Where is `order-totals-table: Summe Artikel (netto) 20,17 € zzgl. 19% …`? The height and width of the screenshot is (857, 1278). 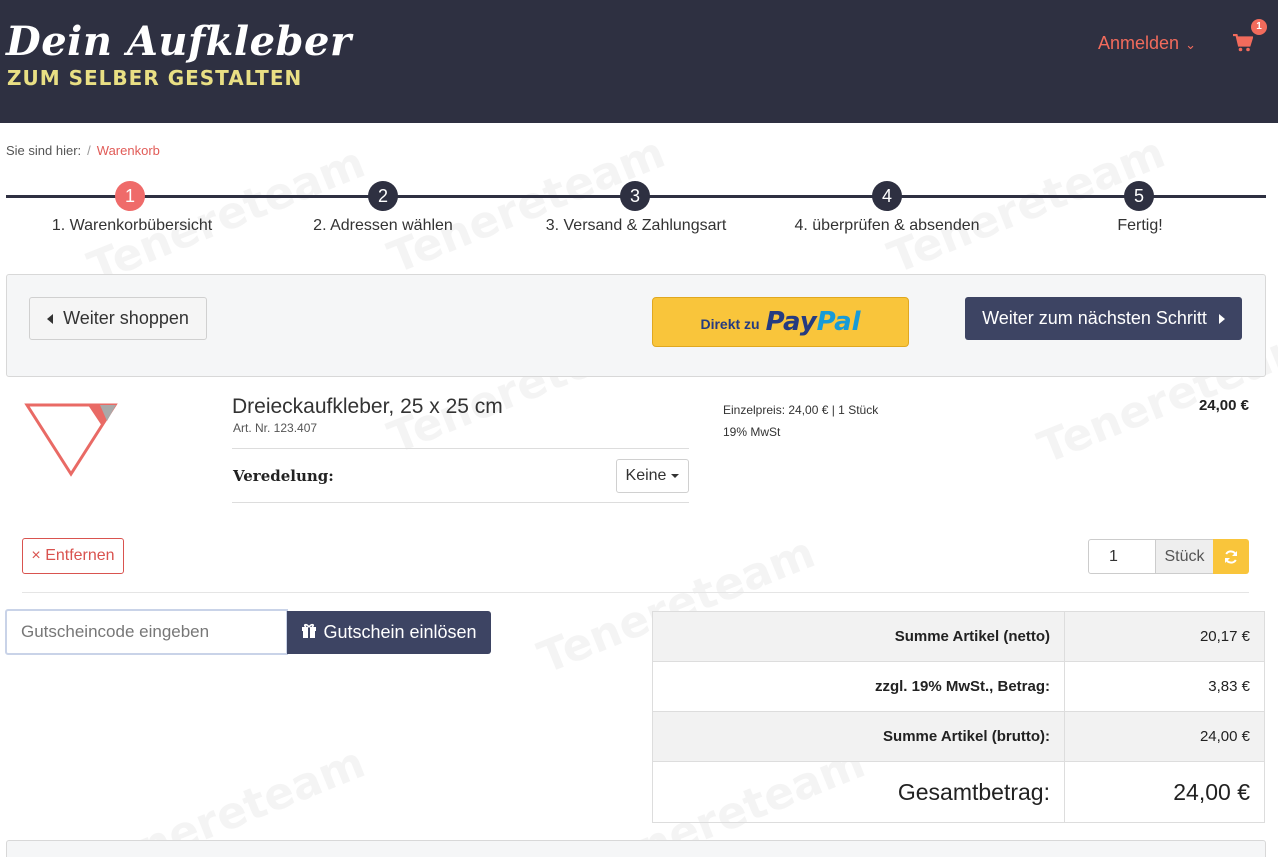 order-totals-table: Summe Artikel (netto) 20,17 € zzgl. 19% … is located at coordinates (958, 717).